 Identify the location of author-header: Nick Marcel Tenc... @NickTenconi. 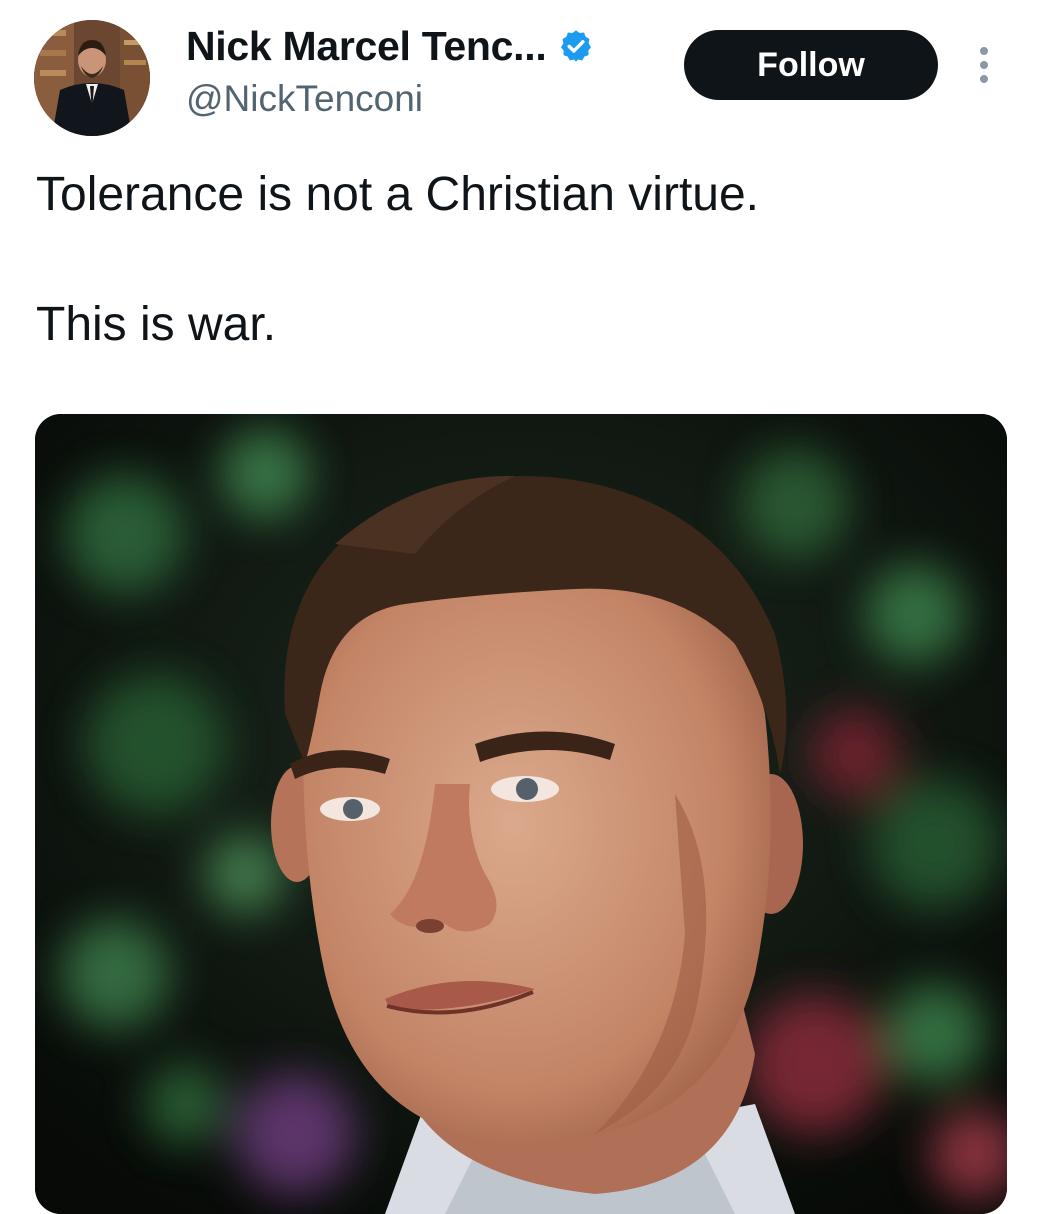
(390, 71).